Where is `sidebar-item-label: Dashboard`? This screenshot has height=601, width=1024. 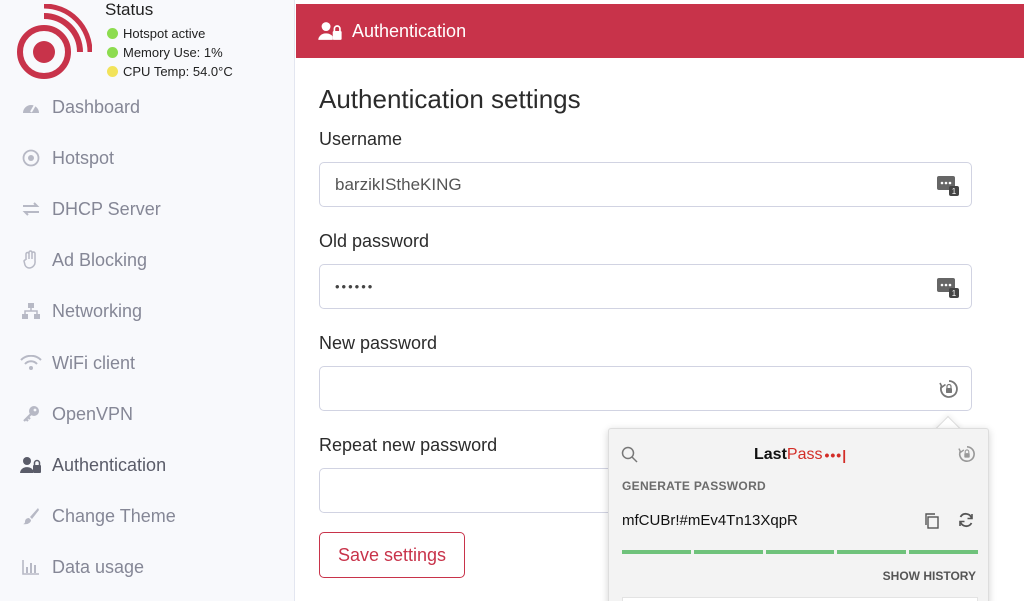
sidebar-item-label: Dashboard is located at coordinates (96, 106).